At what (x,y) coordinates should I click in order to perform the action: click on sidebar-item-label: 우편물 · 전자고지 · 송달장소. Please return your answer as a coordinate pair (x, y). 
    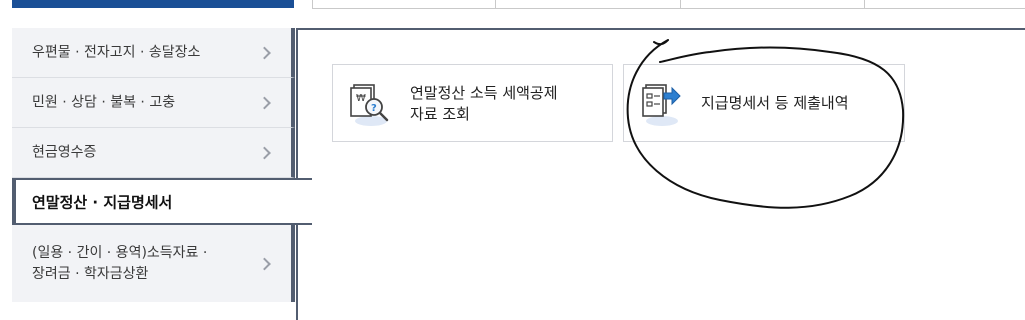
    Looking at the image, I should click on (116, 52).